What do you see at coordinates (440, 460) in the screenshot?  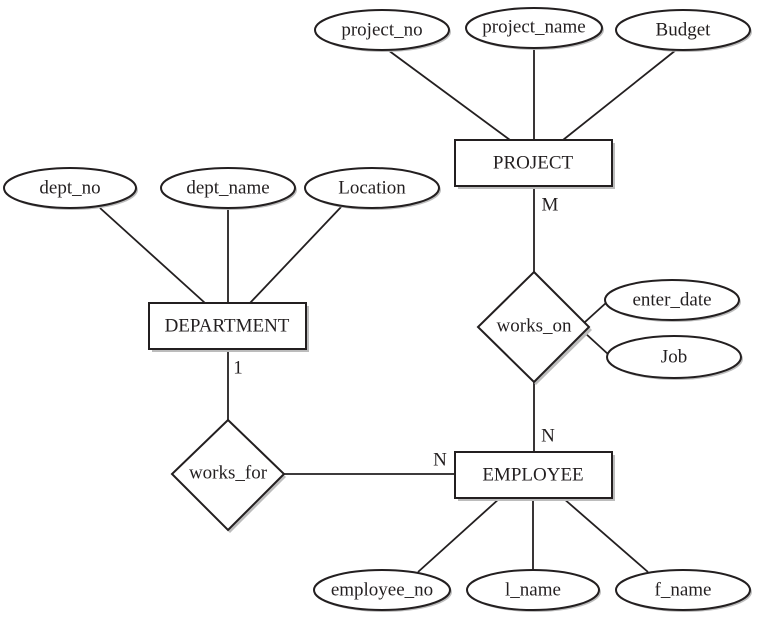 I see `cardinality-n-works-for: N` at bounding box center [440, 460].